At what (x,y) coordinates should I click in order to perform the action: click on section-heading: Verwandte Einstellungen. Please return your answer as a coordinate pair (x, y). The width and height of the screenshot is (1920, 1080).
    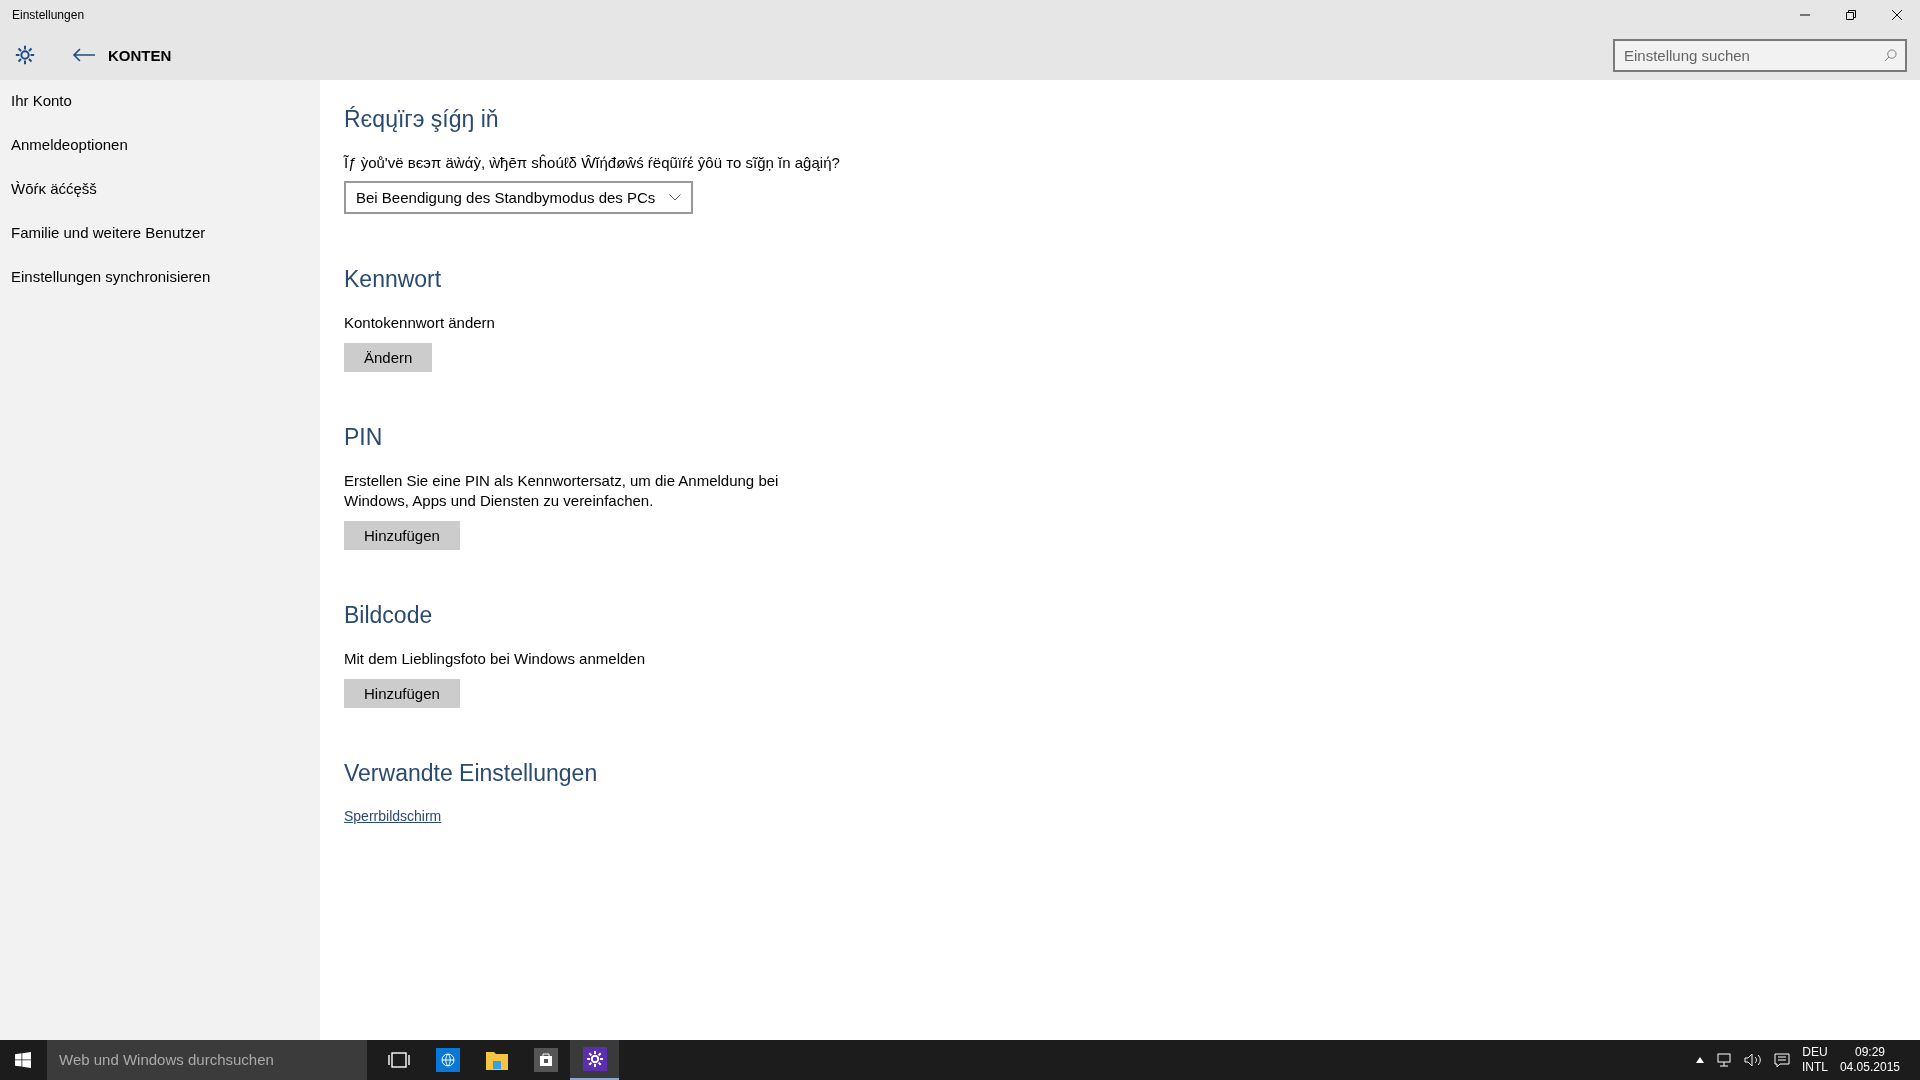
    Looking at the image, I should click on (471, 773).